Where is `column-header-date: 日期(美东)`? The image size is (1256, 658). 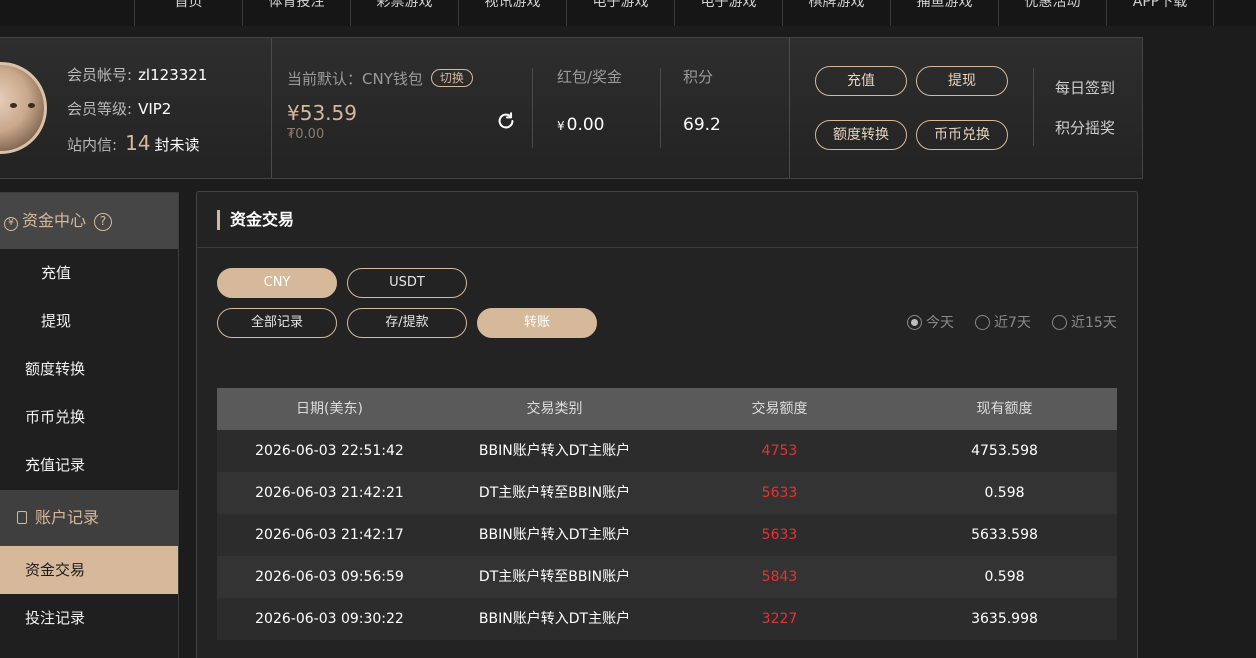
column-header-date: 日期(美东) is located at coordinates (329, 409).